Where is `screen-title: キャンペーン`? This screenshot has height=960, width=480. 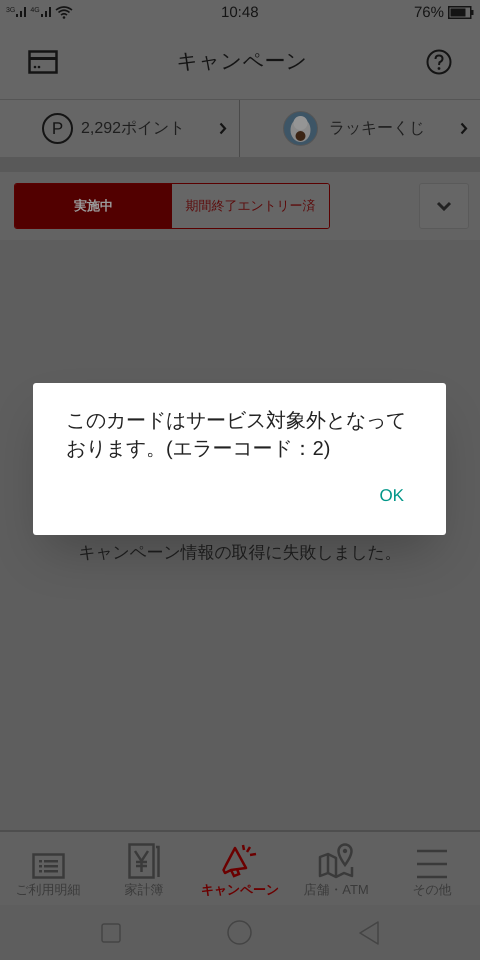 screen-title: キャンペーン is located at coordinates (242, 61).